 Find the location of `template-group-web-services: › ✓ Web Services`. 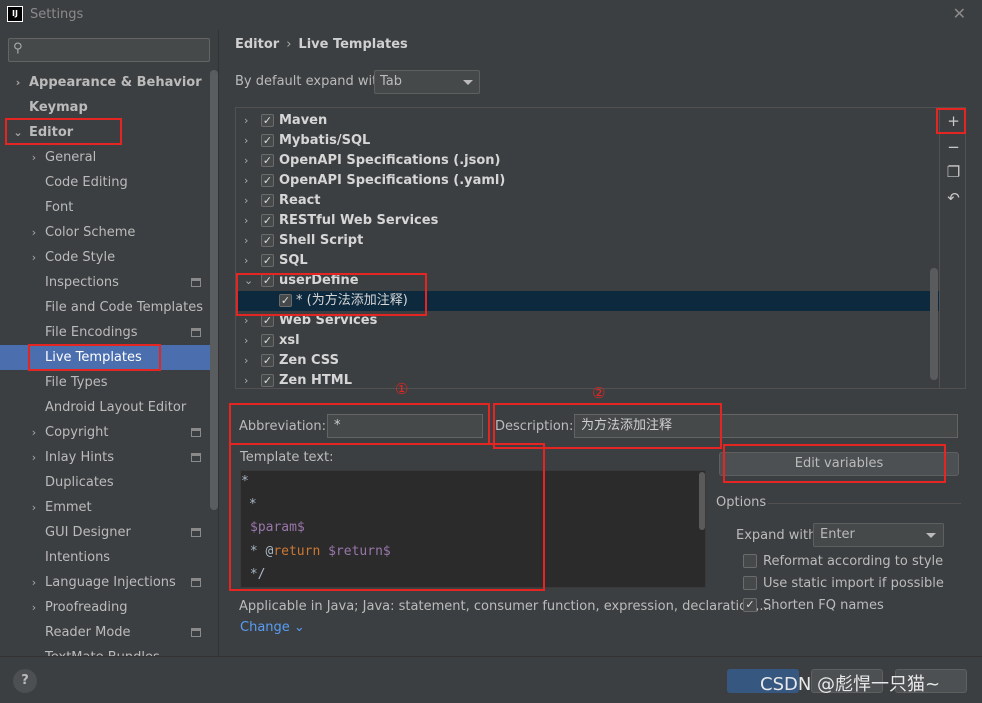

template-group-web-services: › ✓ Web Services is located at coordinates (587, 321).